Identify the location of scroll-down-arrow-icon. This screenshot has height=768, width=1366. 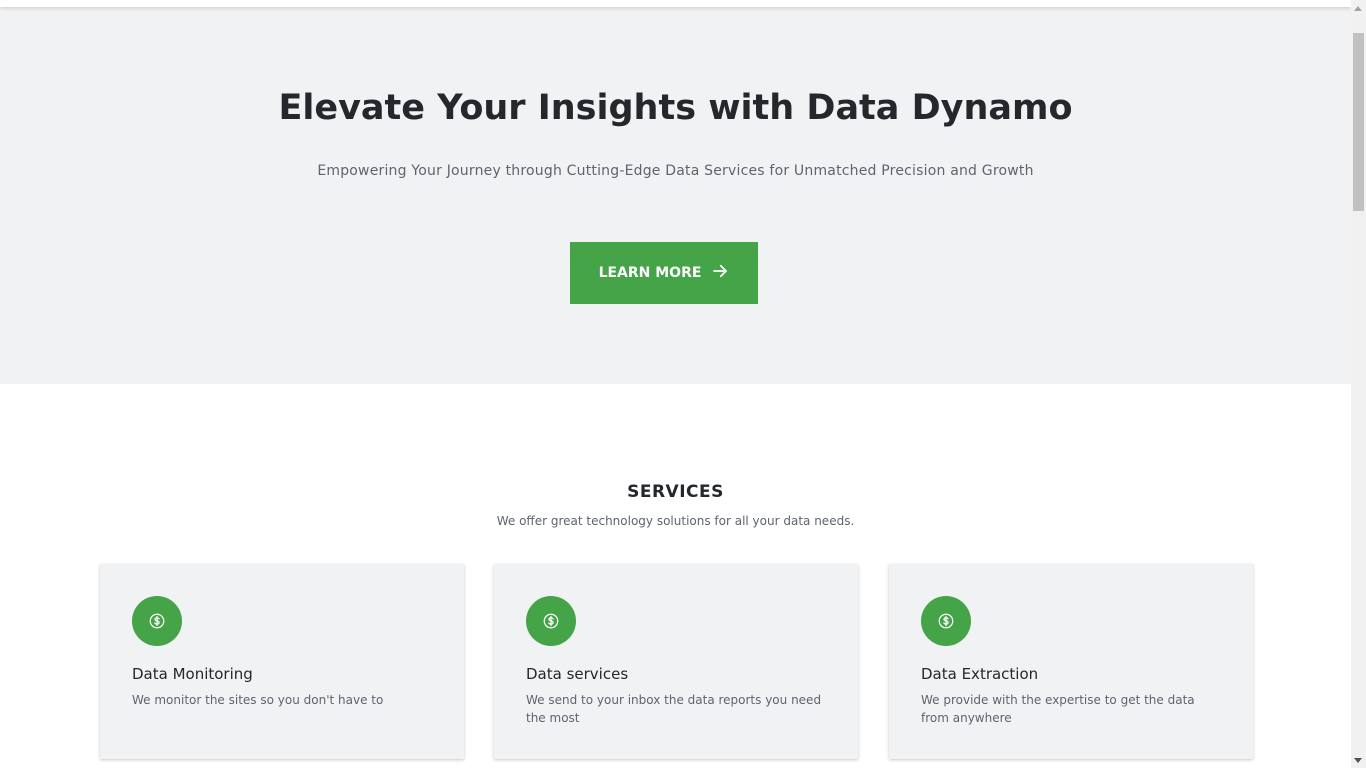
(1358, 760).